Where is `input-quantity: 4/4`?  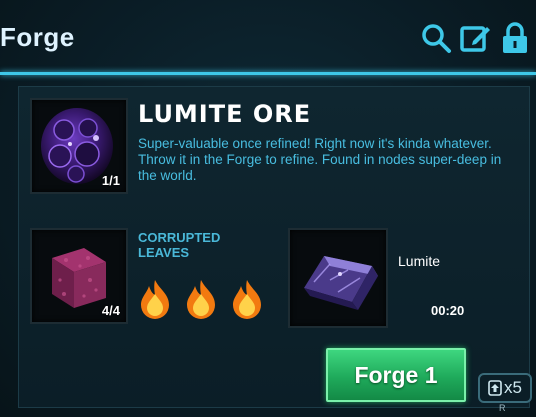
input-quantity: 4/4 is located at coordinates (110, 310).